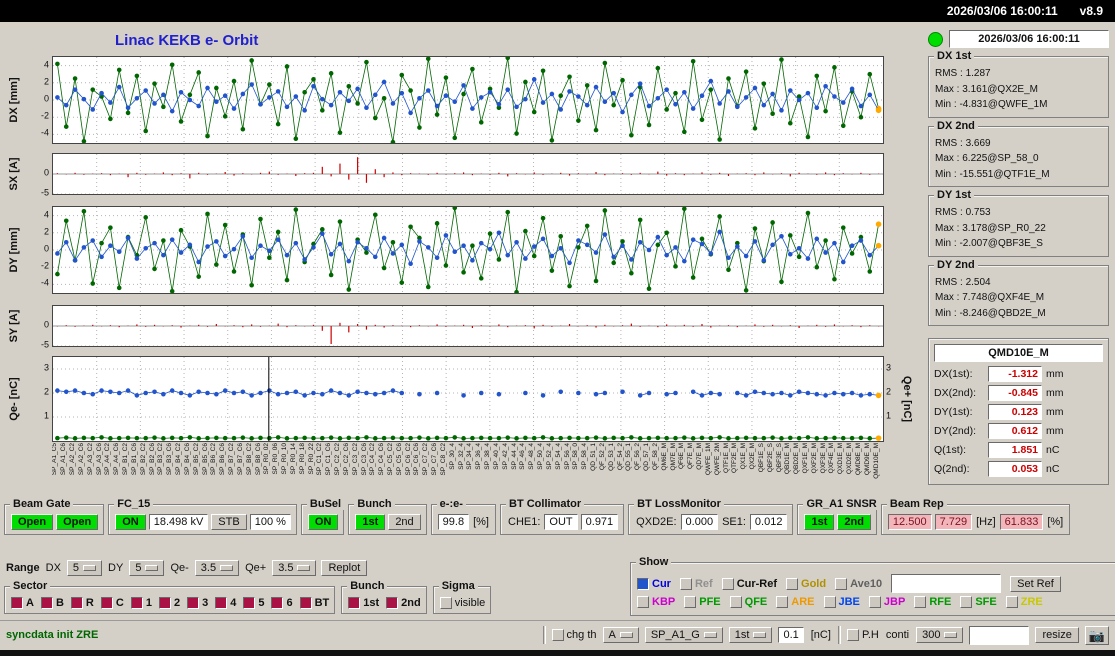  Describe the element at coordinates (314, 603) in the screenshot. I see `sector-toggle-bt: BT` at that location.